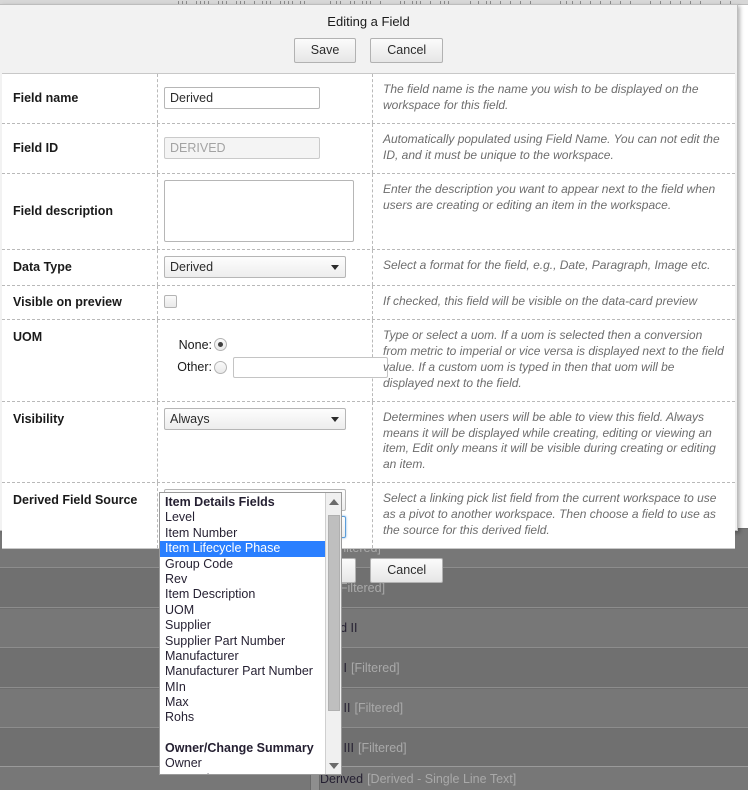 This screenshot has height=790, width=748. I want to click on background-list-row: red I[Filtered], so click(374, 668).